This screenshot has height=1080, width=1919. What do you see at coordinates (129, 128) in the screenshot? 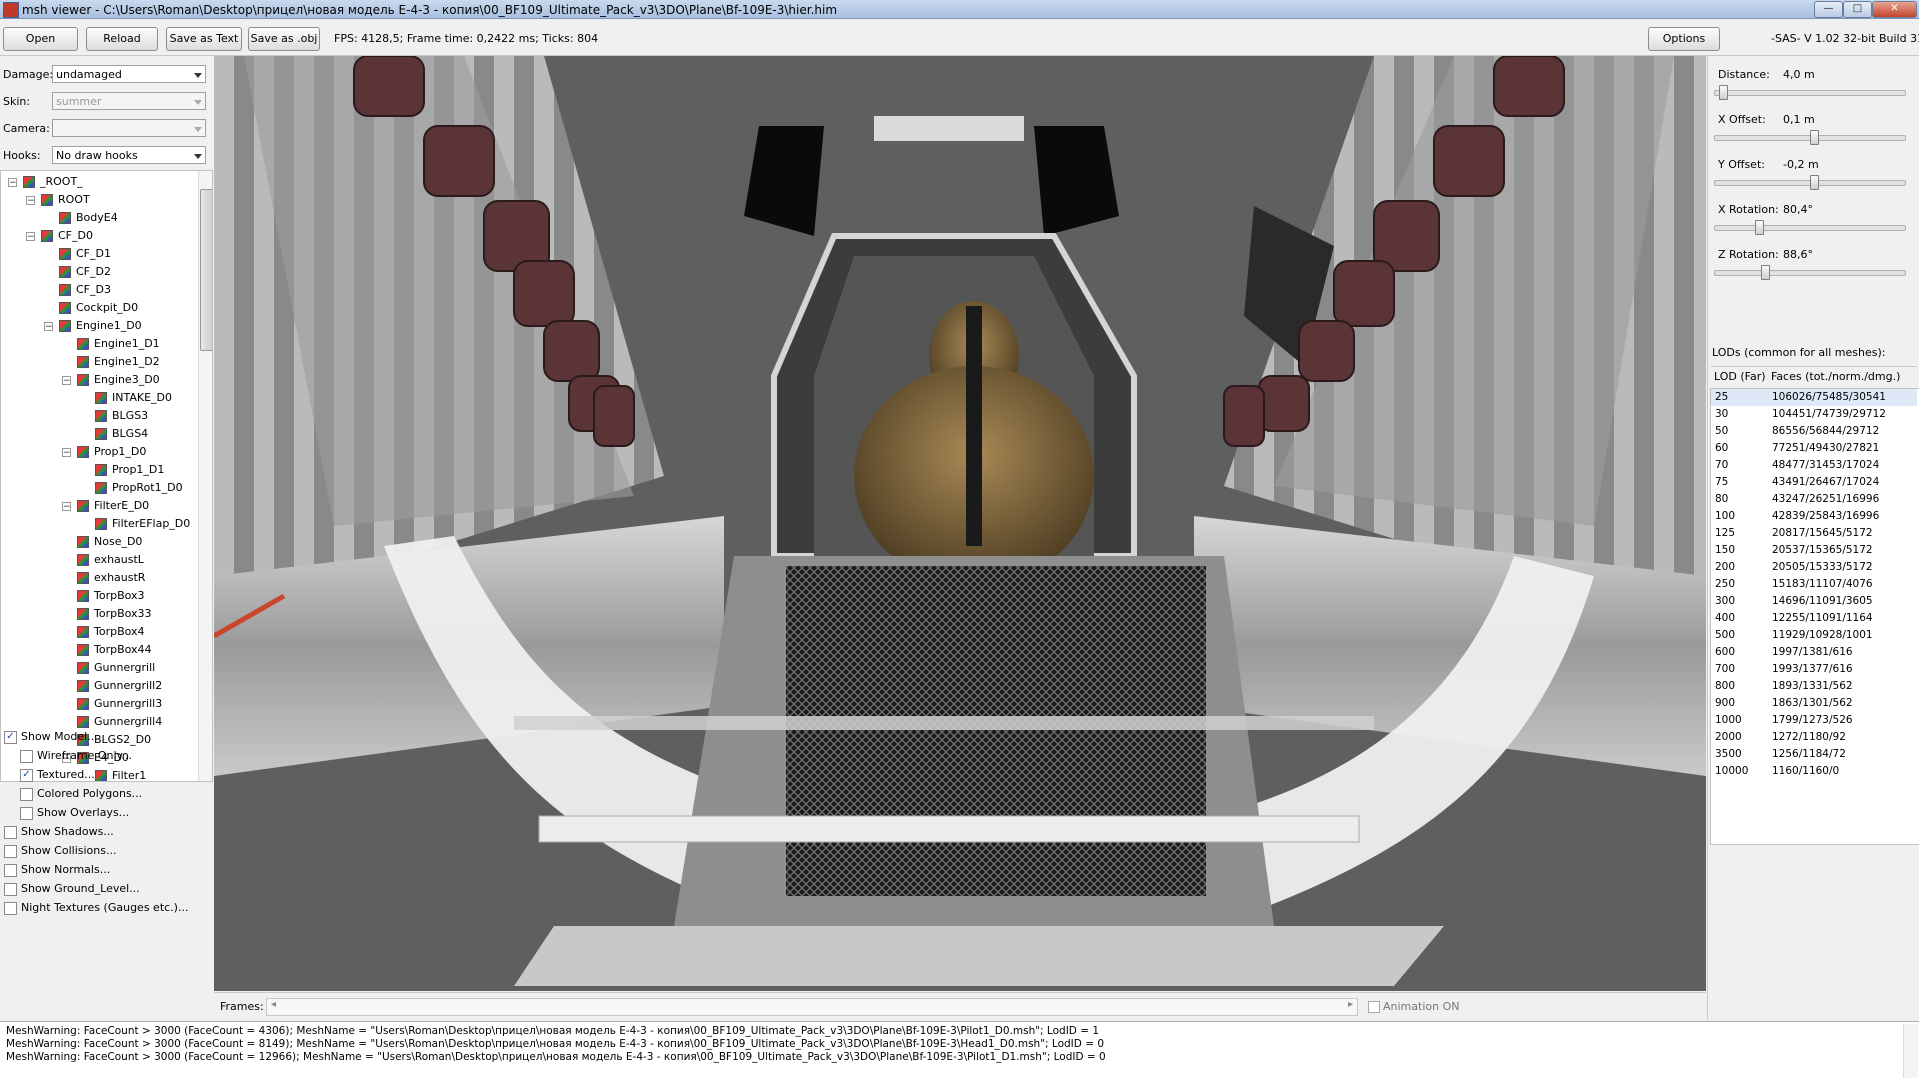
I see `camera-select` at bounding box center [129, 128].